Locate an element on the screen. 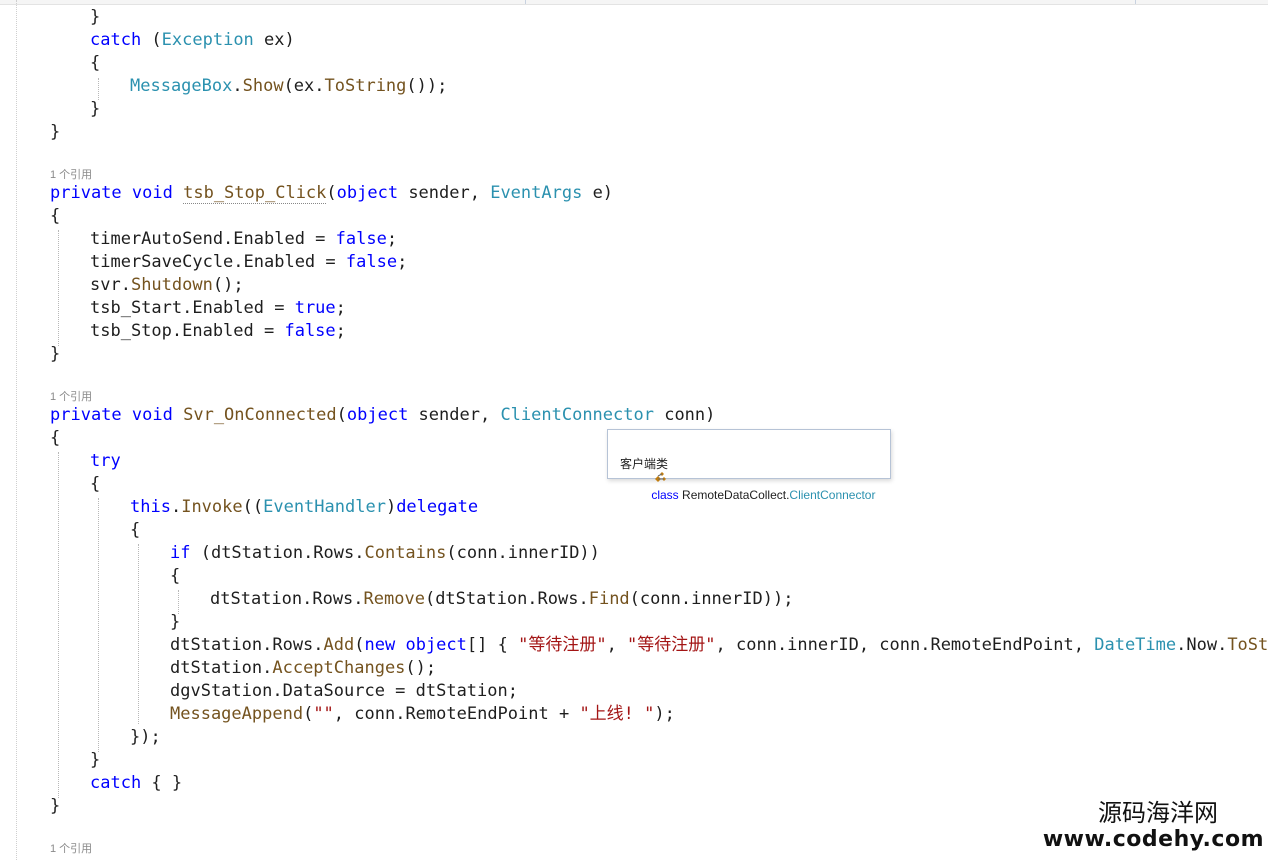 Image resolution: width=1268 pixels, height=860 pixels. method-token: Shutdown is located at coordinates (171, 285).